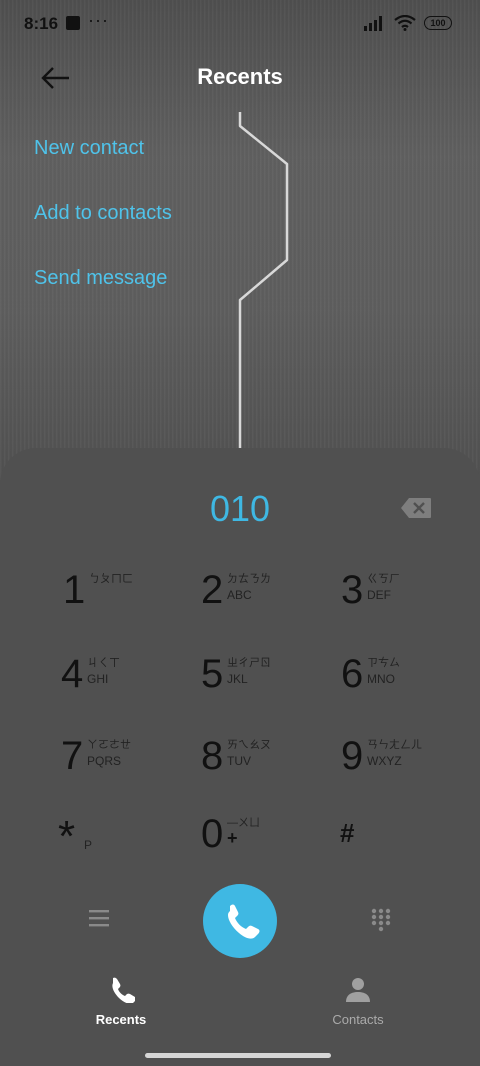  I want to click on key-digit: 1, so click(74, 590).